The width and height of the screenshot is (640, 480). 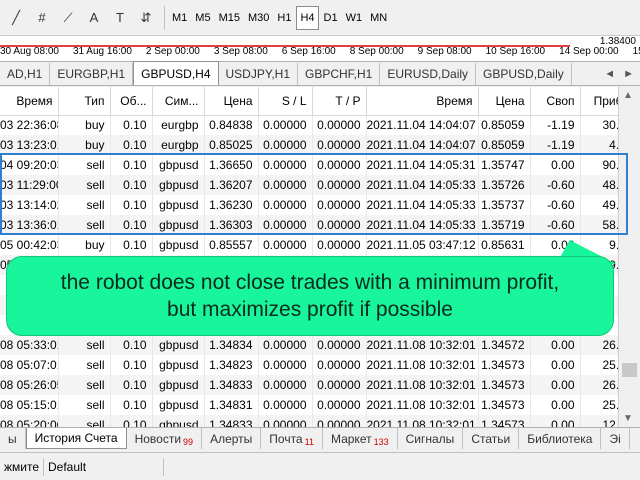 I want to click on terminal-tab-label: История Счета, so click(x=76, y=438).